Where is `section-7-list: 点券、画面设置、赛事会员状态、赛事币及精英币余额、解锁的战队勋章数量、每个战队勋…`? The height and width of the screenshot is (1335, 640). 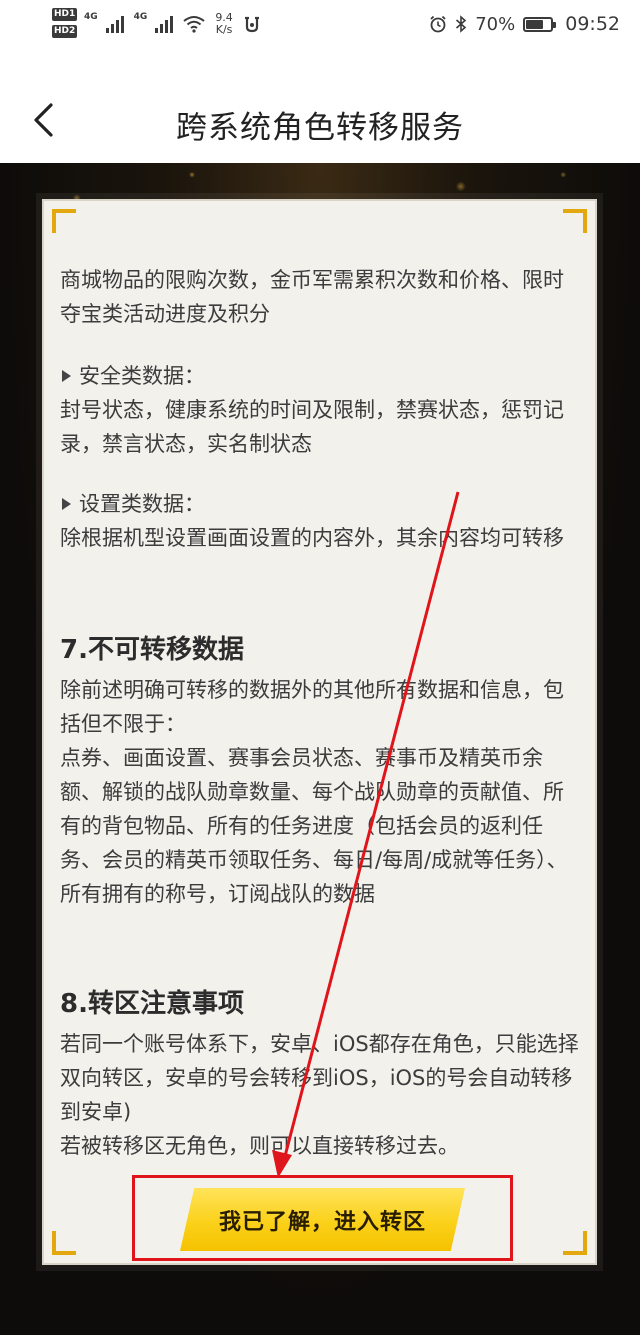
section-7-list: 点券、画面设置、赛事会员状态、赛事币及精英币余额、解锁的战队勋章数量、每个战队勋… is located at coordinates (314, 826).